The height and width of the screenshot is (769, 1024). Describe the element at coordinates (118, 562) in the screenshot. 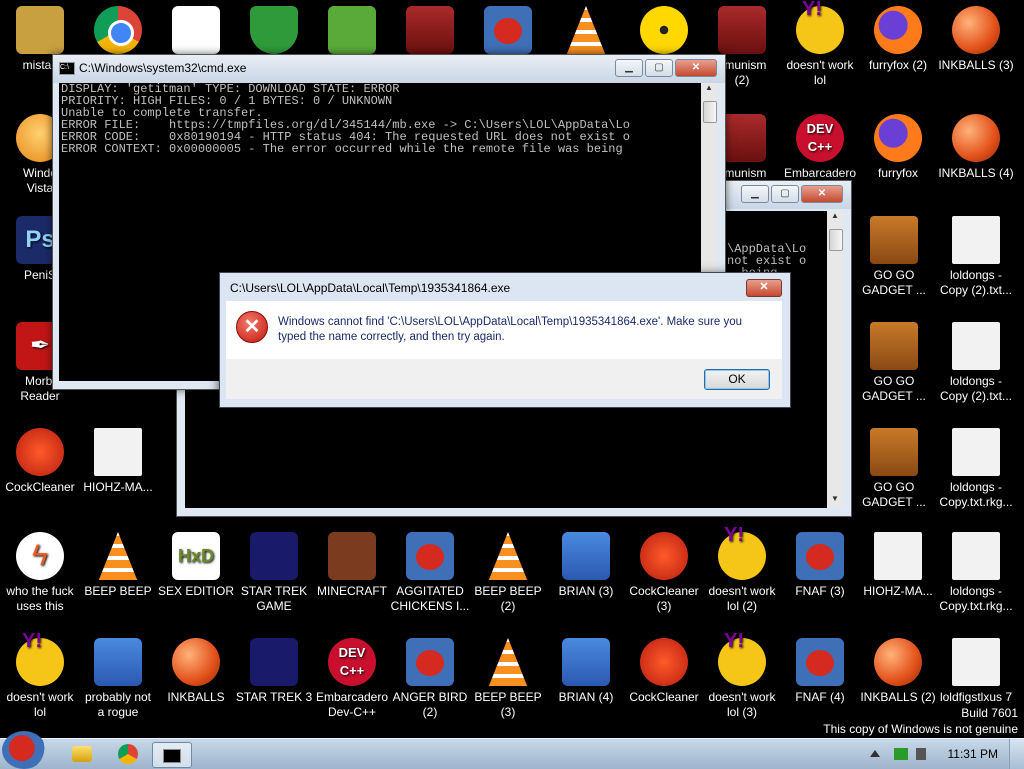

I see `desktop-icon: BEEP BEEP` at that location.